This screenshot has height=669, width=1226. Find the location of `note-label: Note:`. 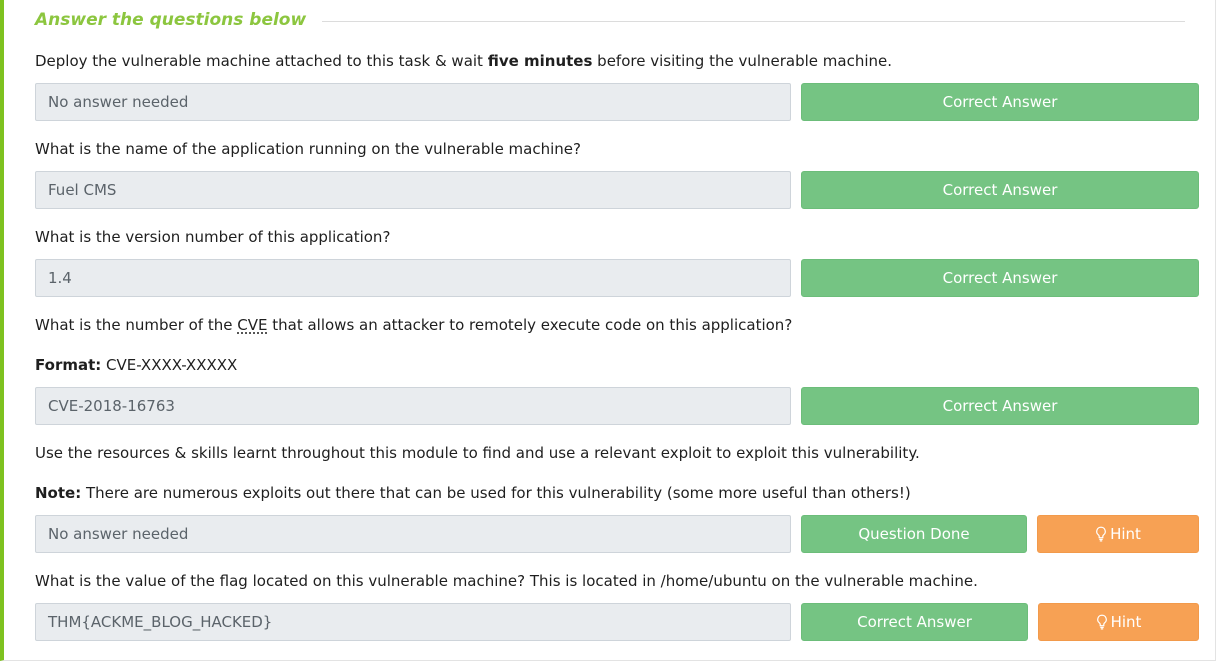

note-label: Note: is located at coordinates (58, 493).